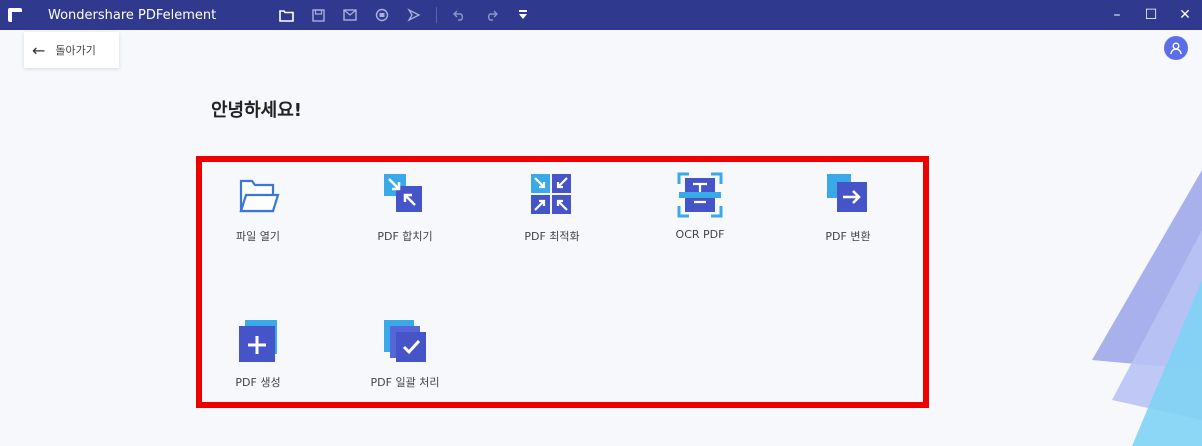  I want to click on convert-icon, so click(848, 195).